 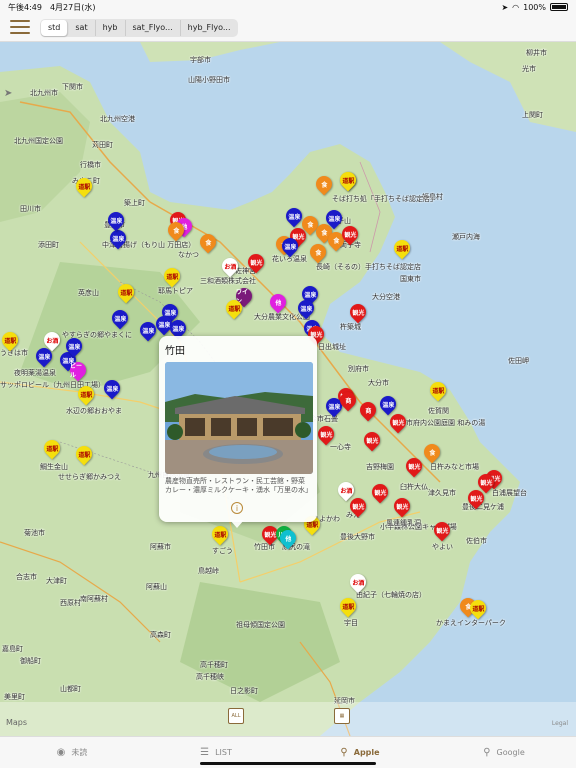 What do you see at coordinates (346, 491) in the screenshot?
I see `pin-label: お酒` at bounding box center [346, 491].